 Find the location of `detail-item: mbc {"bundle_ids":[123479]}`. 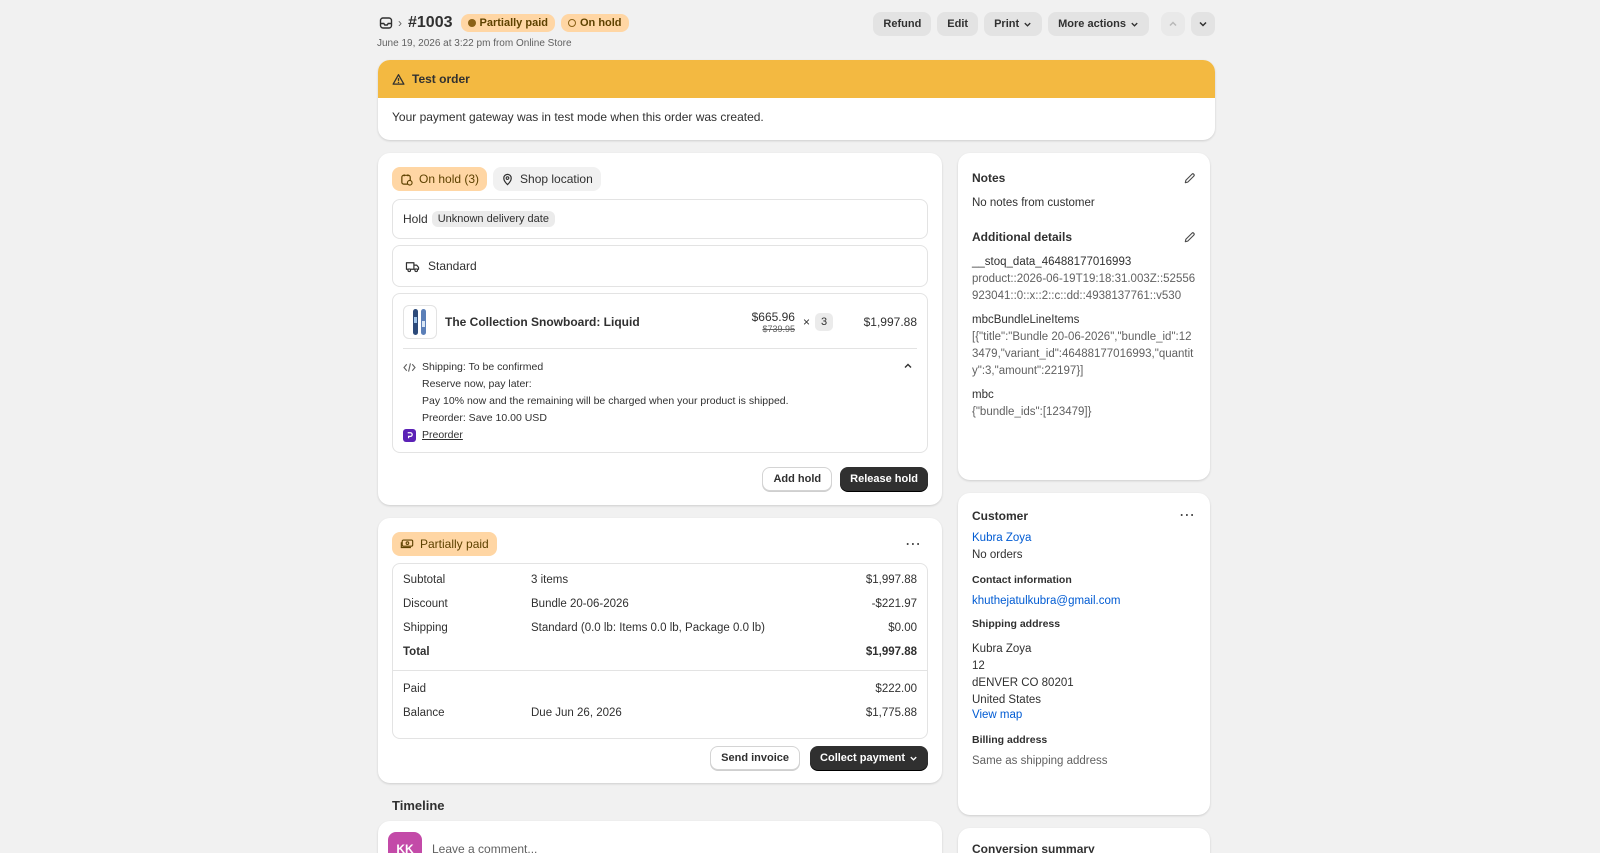

detail-item: mbc {"bundle_ids":[123479]} is located at coordinates (1032, 403).